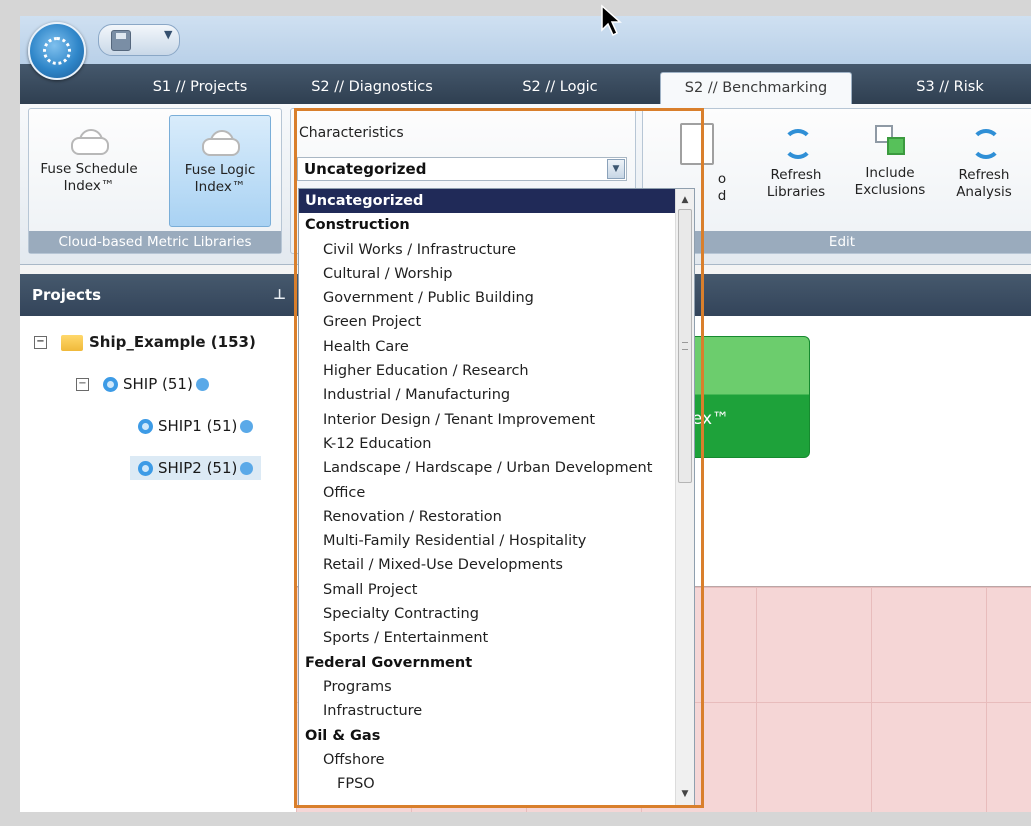 The width and height of the screenshot is (1031, 826). What do you see at coordinates (196, 468) in the screenshot?
I see `tree-node-ship2: SHIP2 (51)` at bounding box center [196, 468].